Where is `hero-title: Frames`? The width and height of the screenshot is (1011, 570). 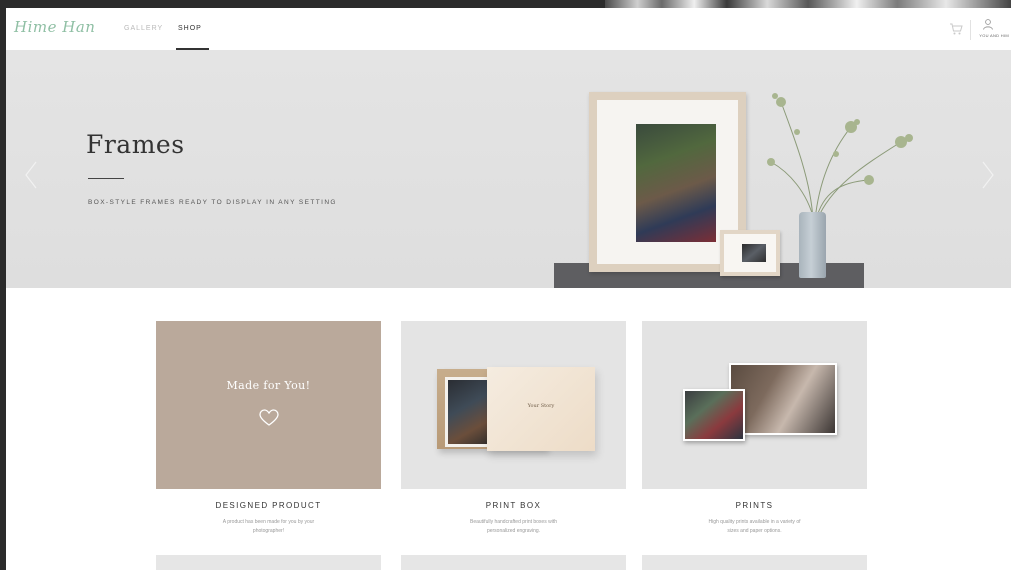 hero-title: Frames is located at coordinates (135, 144).